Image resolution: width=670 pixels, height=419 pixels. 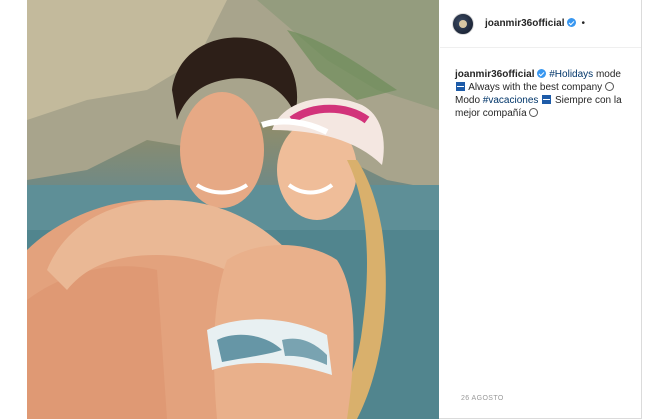 I want to click on hashtag-holidays: #Holidays, so click(x=571, y=74).